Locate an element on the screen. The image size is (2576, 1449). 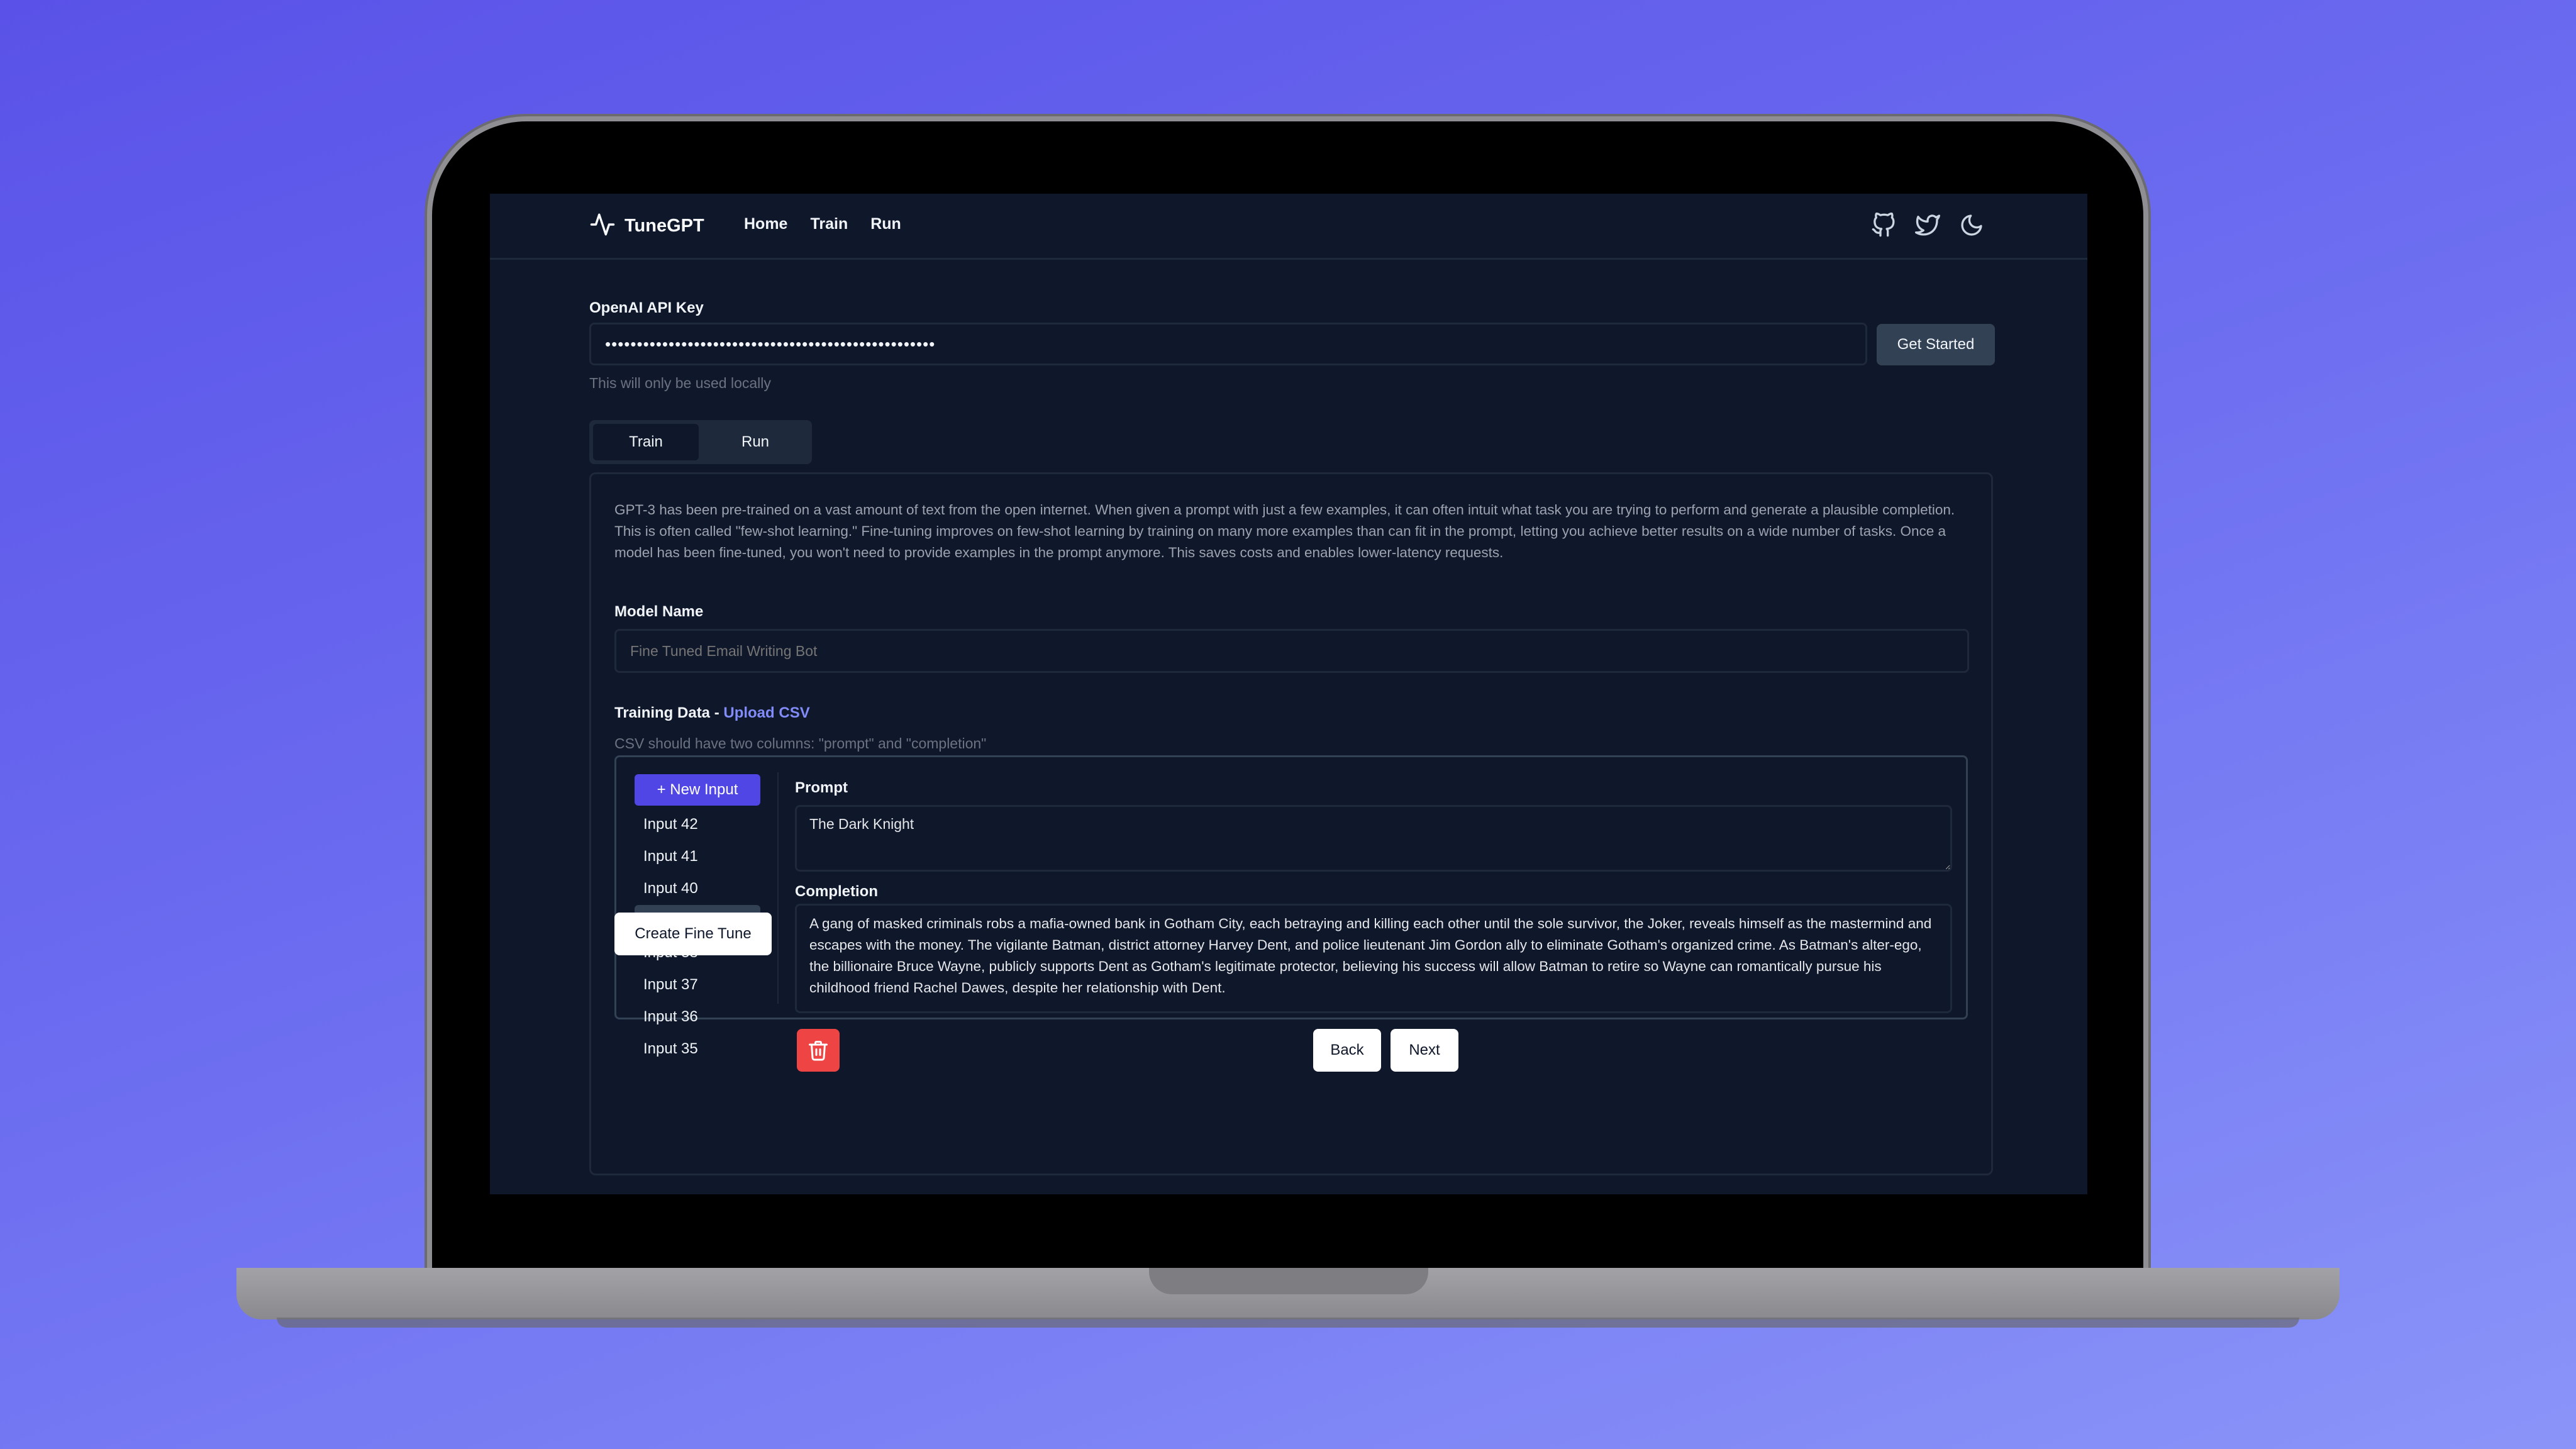
logo: TuneGPT is located at coordinates (646, 226).